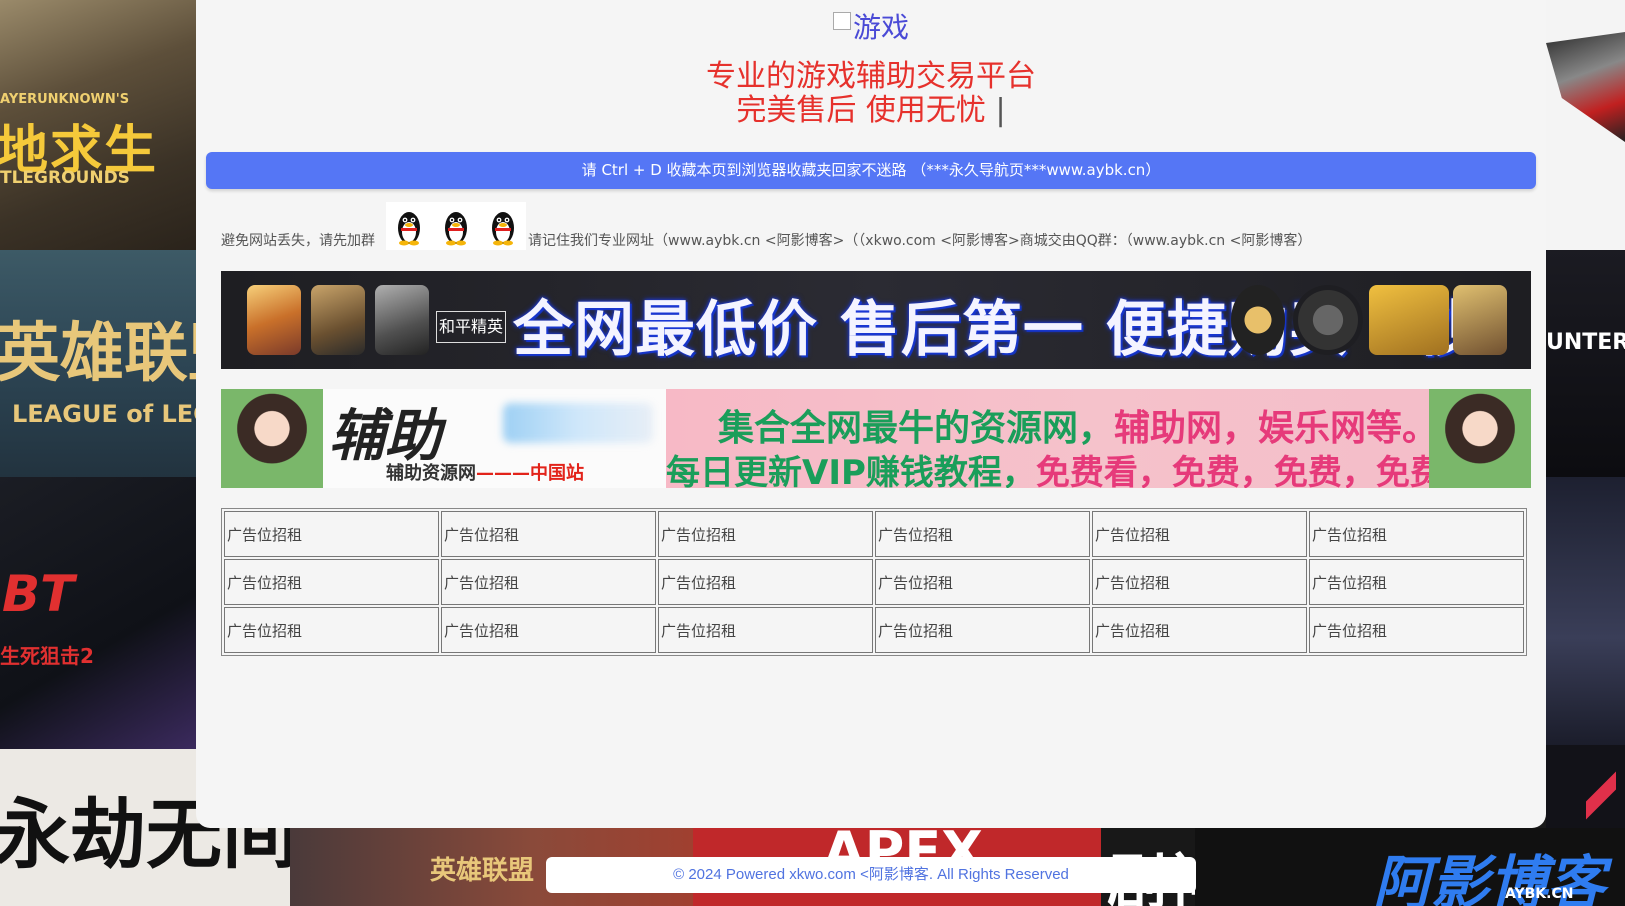 The width and height of the screenshot is (1625, 906). What do you see at coordinates (880, 27) in the screenshot?
I see `logo-alt-text: 游戏` at bounding box center [880, 27].